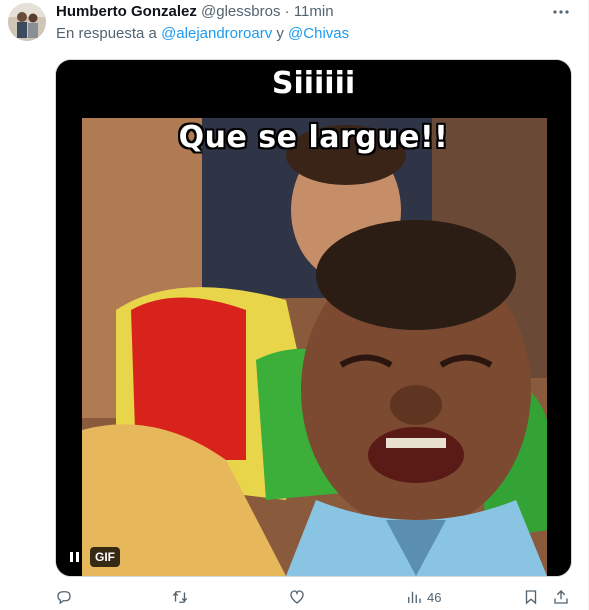 The image size is (589, 610). Describe the element at coordinates (280, 33) in the screenshot. I see `reply-conjunction: y` at that location.